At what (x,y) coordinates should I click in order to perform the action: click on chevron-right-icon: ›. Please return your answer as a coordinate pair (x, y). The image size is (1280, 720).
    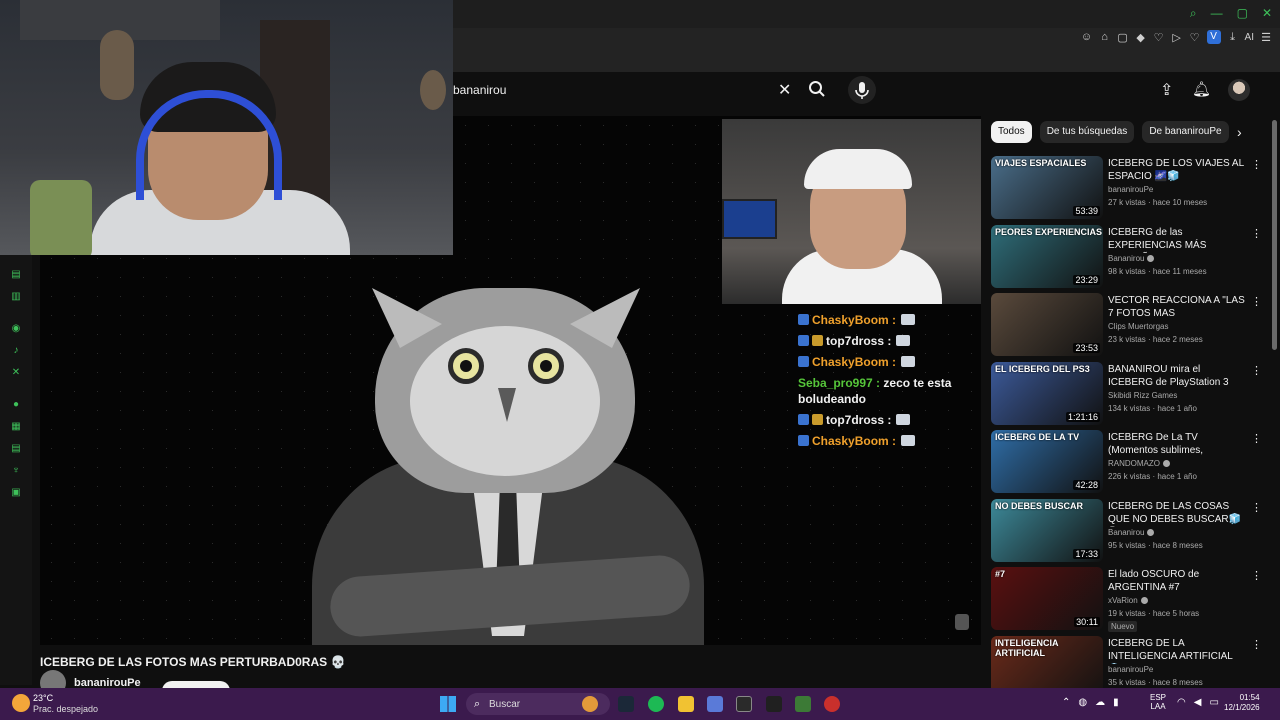
    Looking at the image, I should click on (1239, 132).